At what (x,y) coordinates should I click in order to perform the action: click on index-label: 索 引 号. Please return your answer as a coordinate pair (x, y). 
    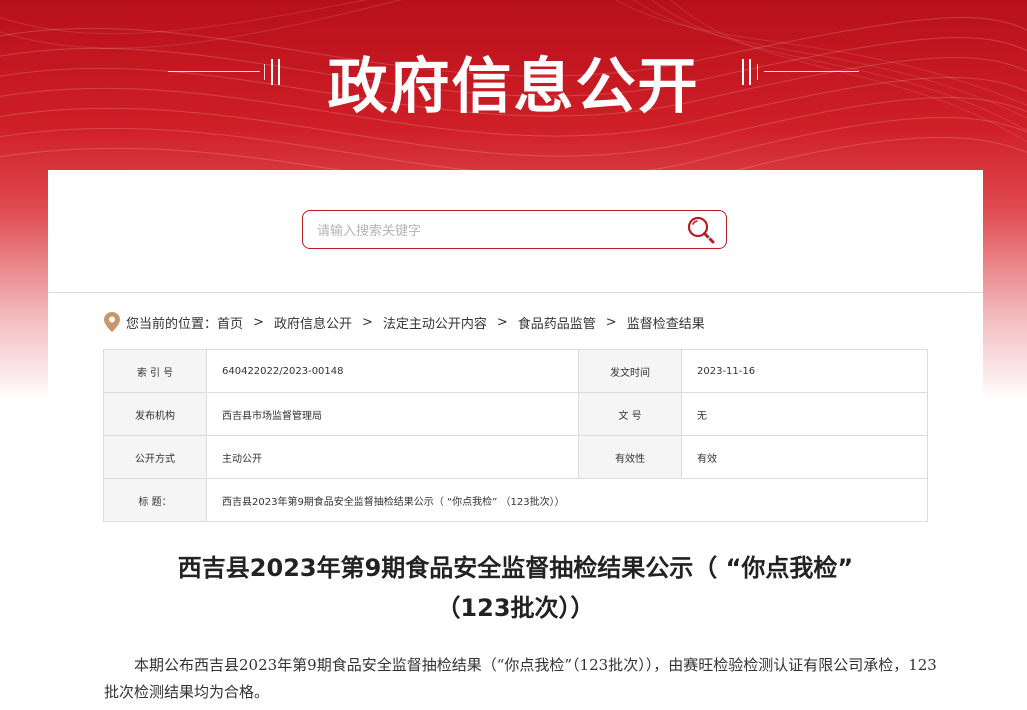
    Looking at the image, I should click on (155, 371).